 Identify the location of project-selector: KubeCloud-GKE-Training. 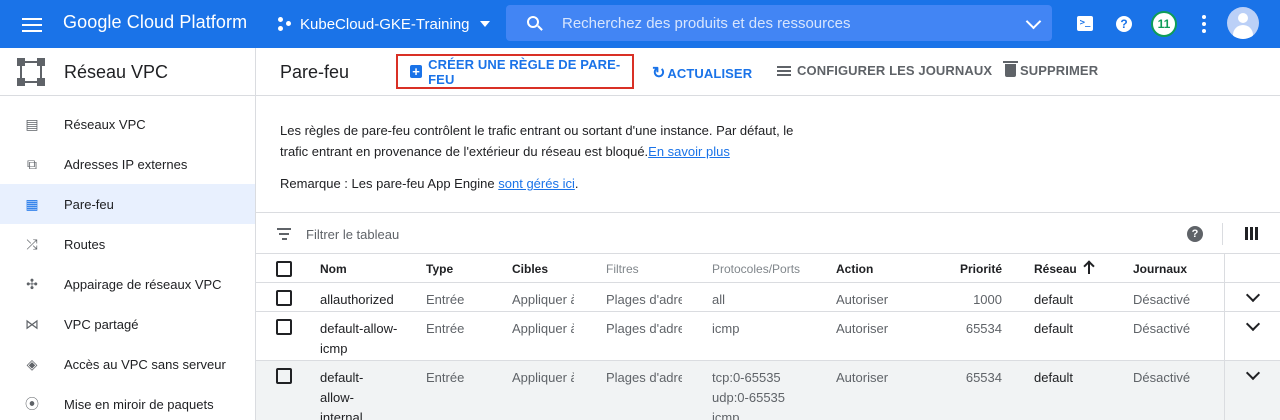
(384, 24).